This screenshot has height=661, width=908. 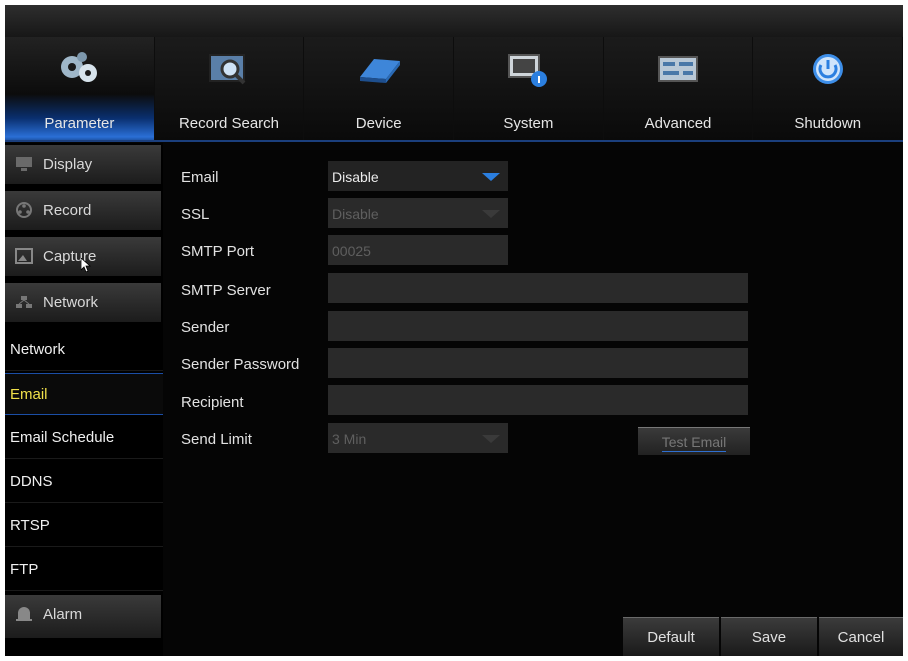 I want to click on tab-record-search: Record Search, so click(x=229, y=89).